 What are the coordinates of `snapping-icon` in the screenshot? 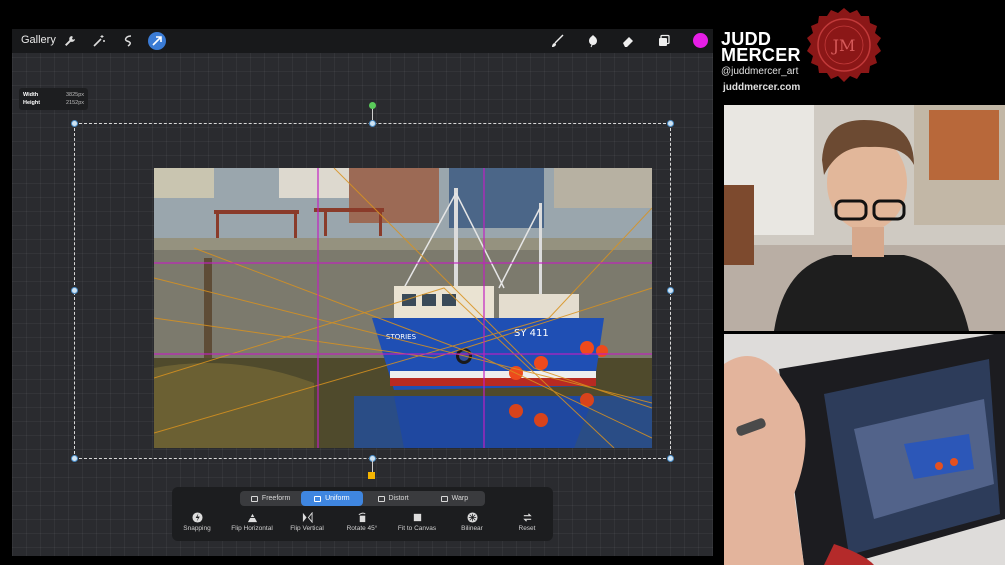 It's located at (197, 517).